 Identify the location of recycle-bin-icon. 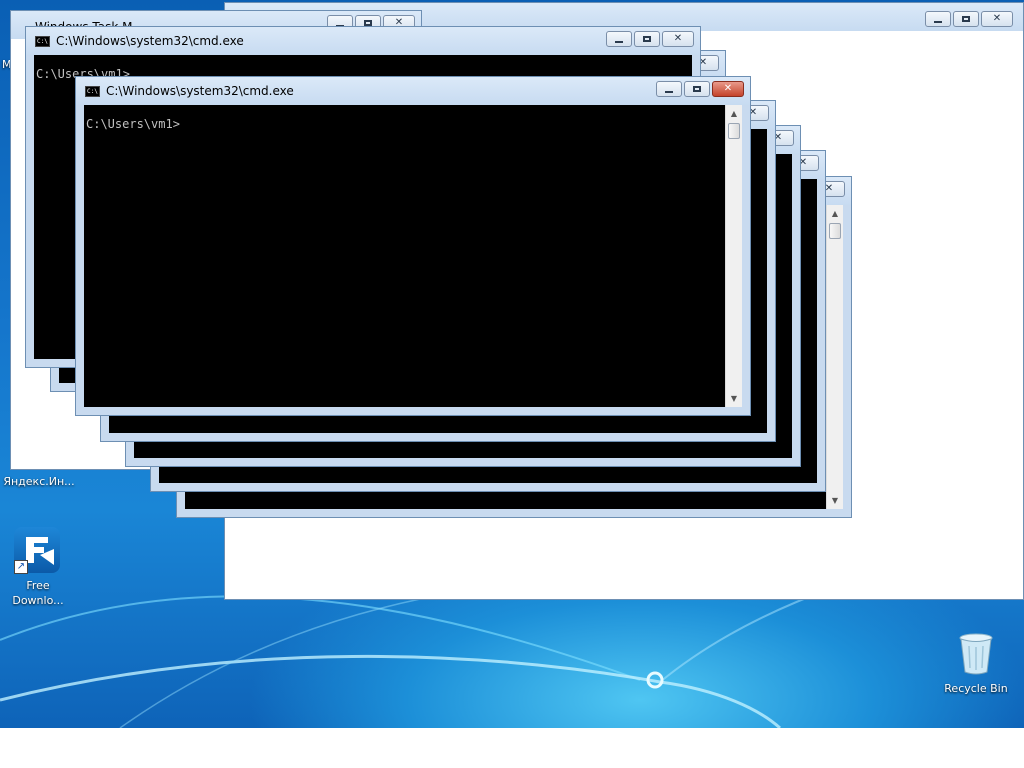
(976, 654).